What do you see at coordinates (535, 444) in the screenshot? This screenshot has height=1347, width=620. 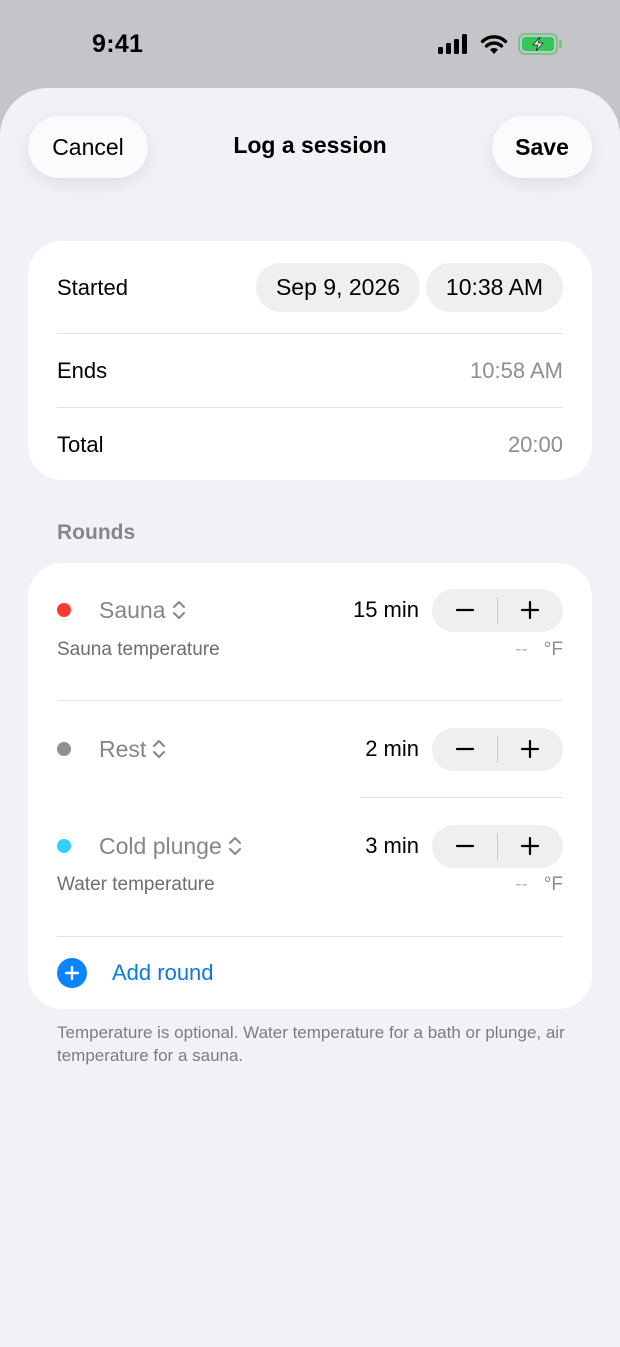 I see `total-value: 20:00` at bounding box center [535, 444].